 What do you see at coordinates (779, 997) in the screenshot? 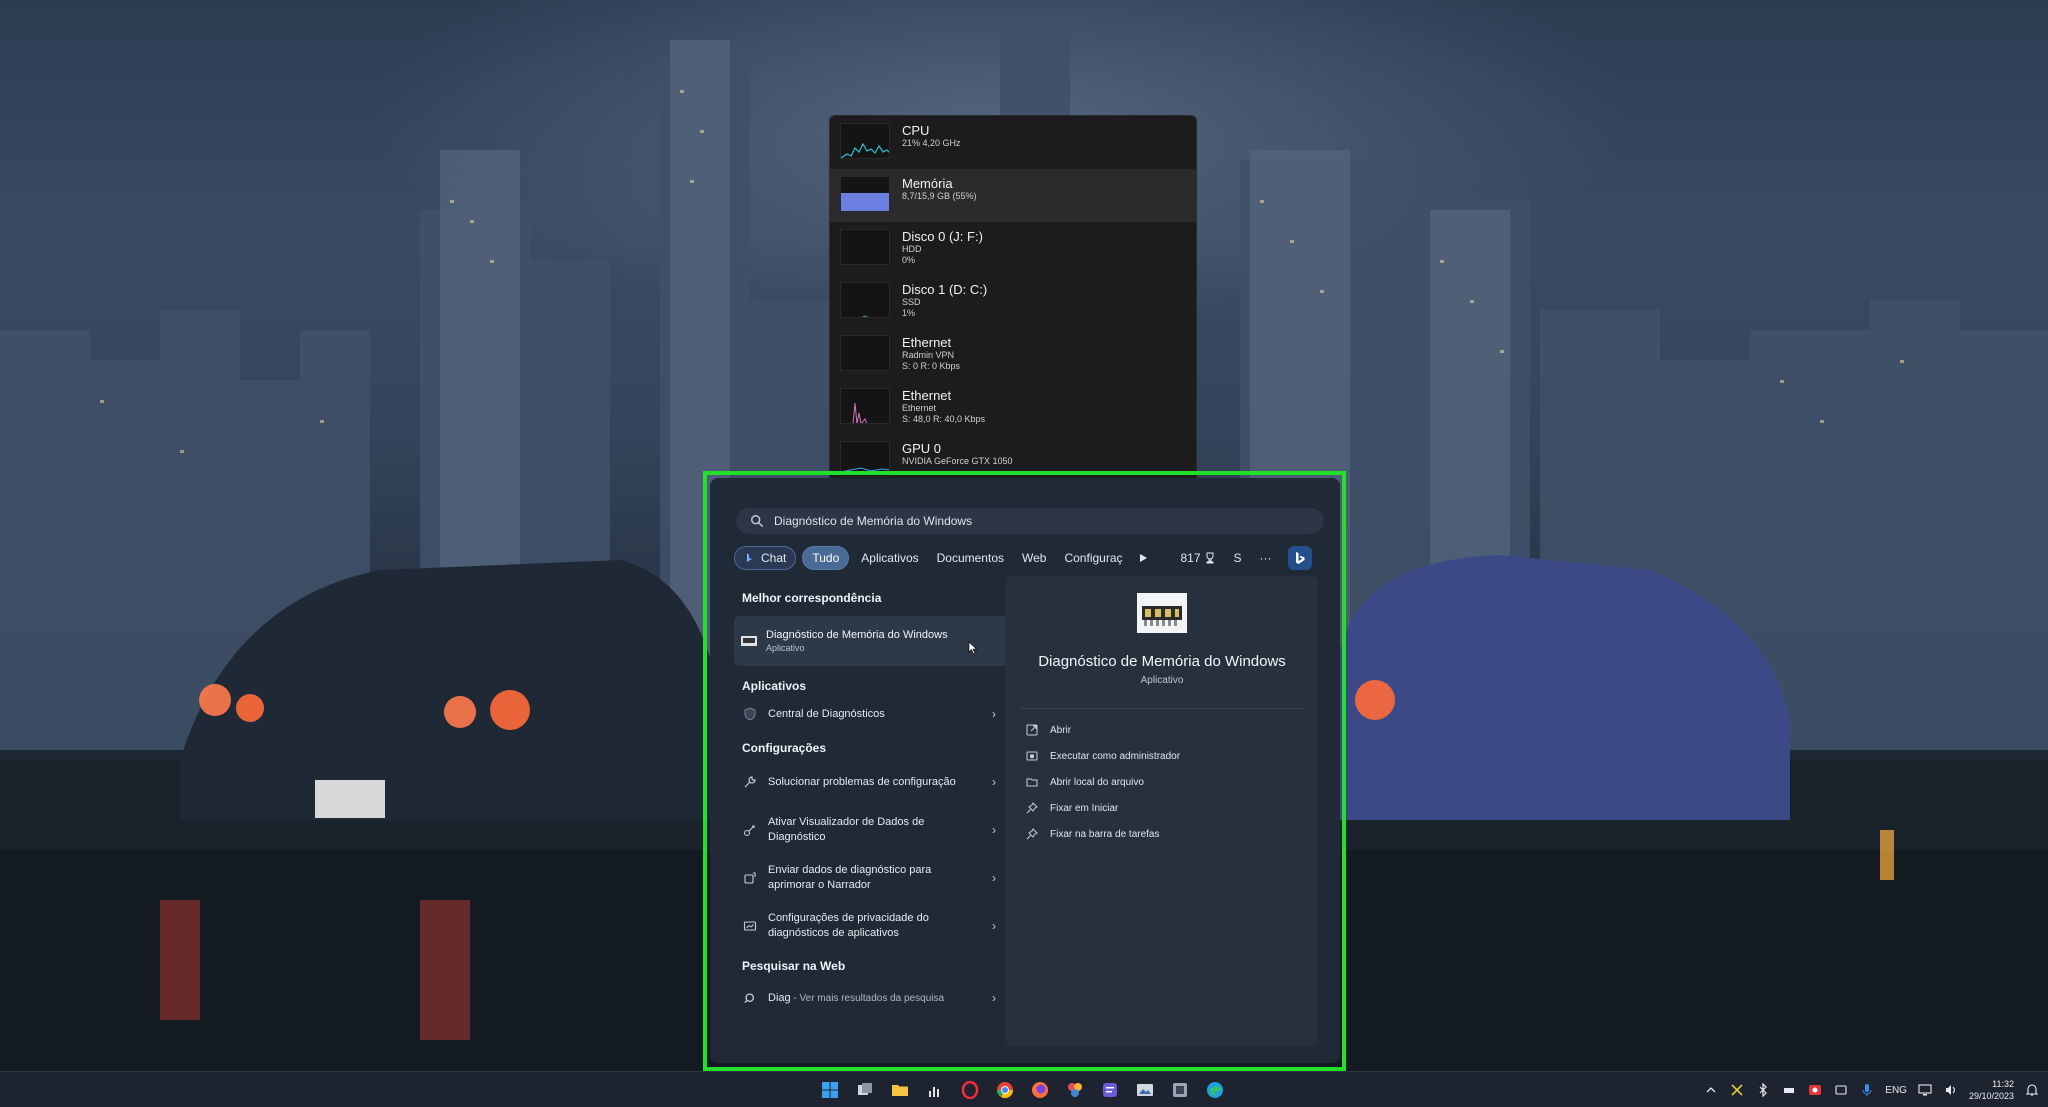
I see `web-search-query: Diag` at bounding box center [779, 997].